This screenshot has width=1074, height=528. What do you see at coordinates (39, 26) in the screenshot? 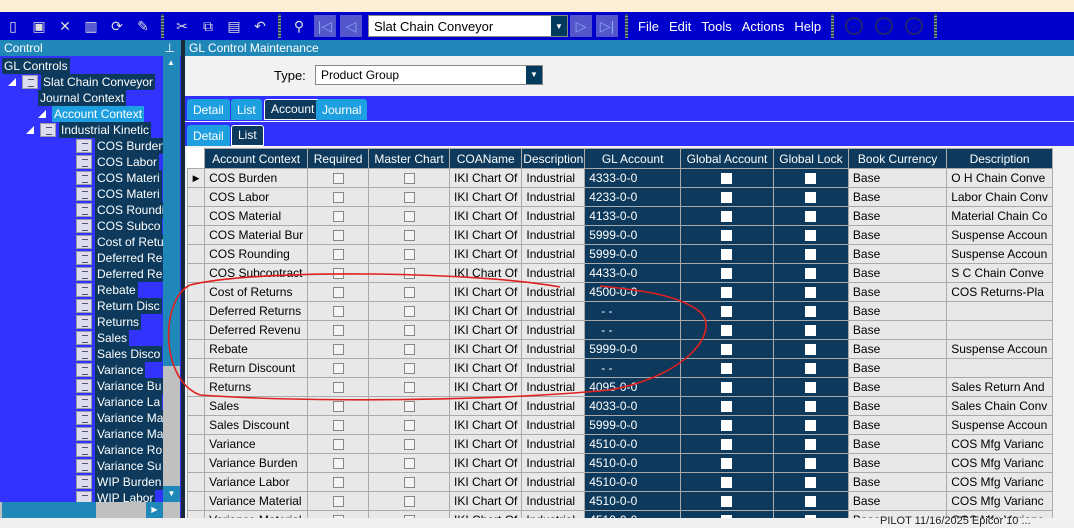
I see `save-icon: ▣` at bounding box center [39, 26].